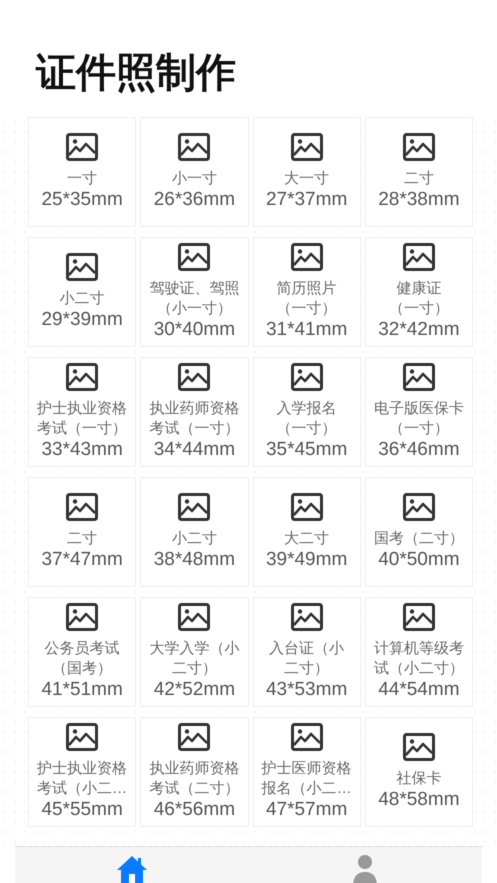 This screenshot has width=497, height=883. Describe the element at coordinates (419, 800) in the screenshot. I see `size-dimensions: 48*58mm` at that location.